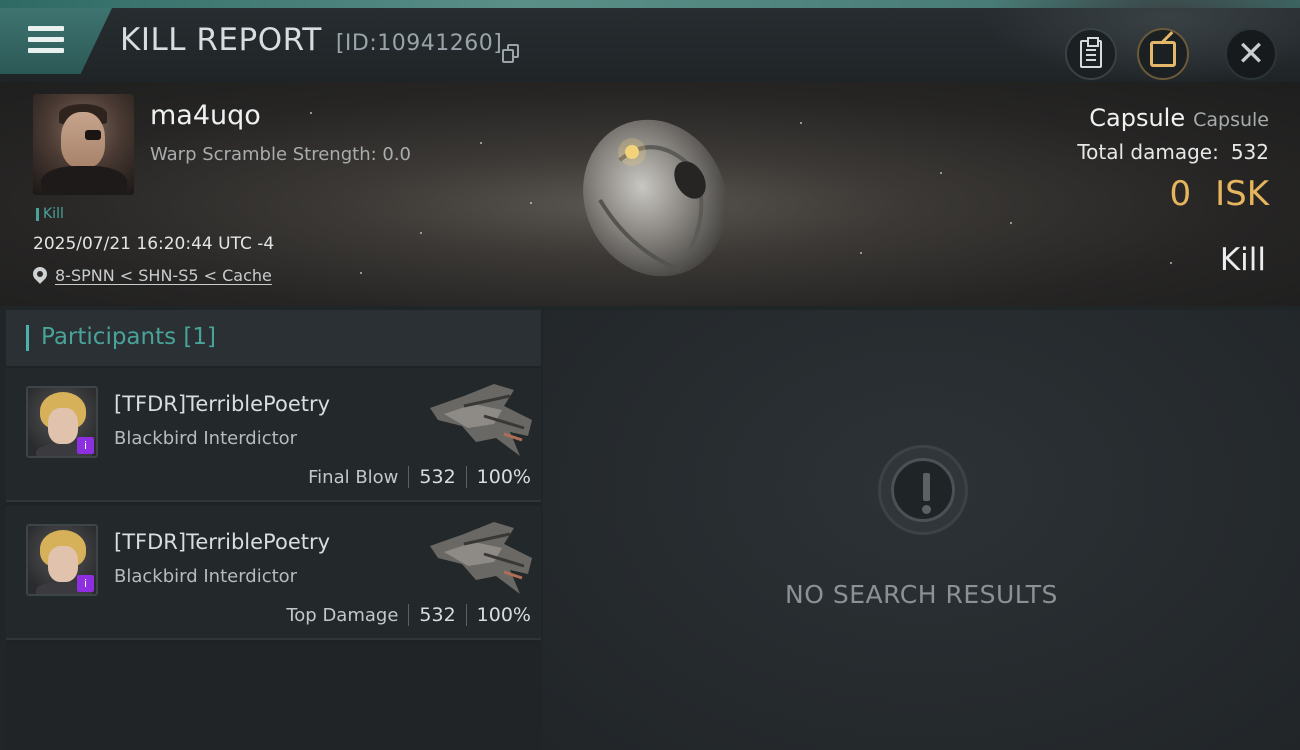 The image size is (1300, 750). I want to click on total-damage-label: Total damage:, so click(1148, 152).